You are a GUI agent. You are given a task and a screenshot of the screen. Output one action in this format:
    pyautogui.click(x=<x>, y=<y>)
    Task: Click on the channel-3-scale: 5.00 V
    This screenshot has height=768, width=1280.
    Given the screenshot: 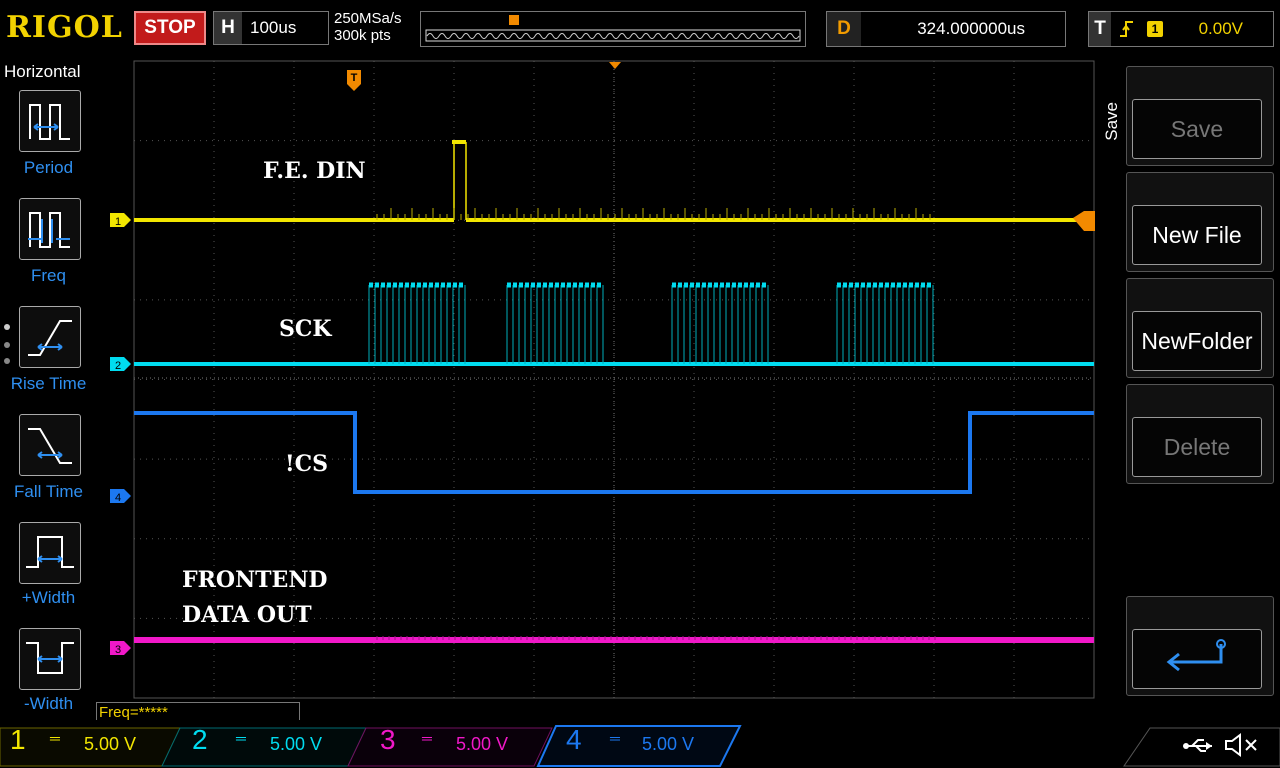 What is the action you would take?
    pyautogui.click(x=482, y=744)
    